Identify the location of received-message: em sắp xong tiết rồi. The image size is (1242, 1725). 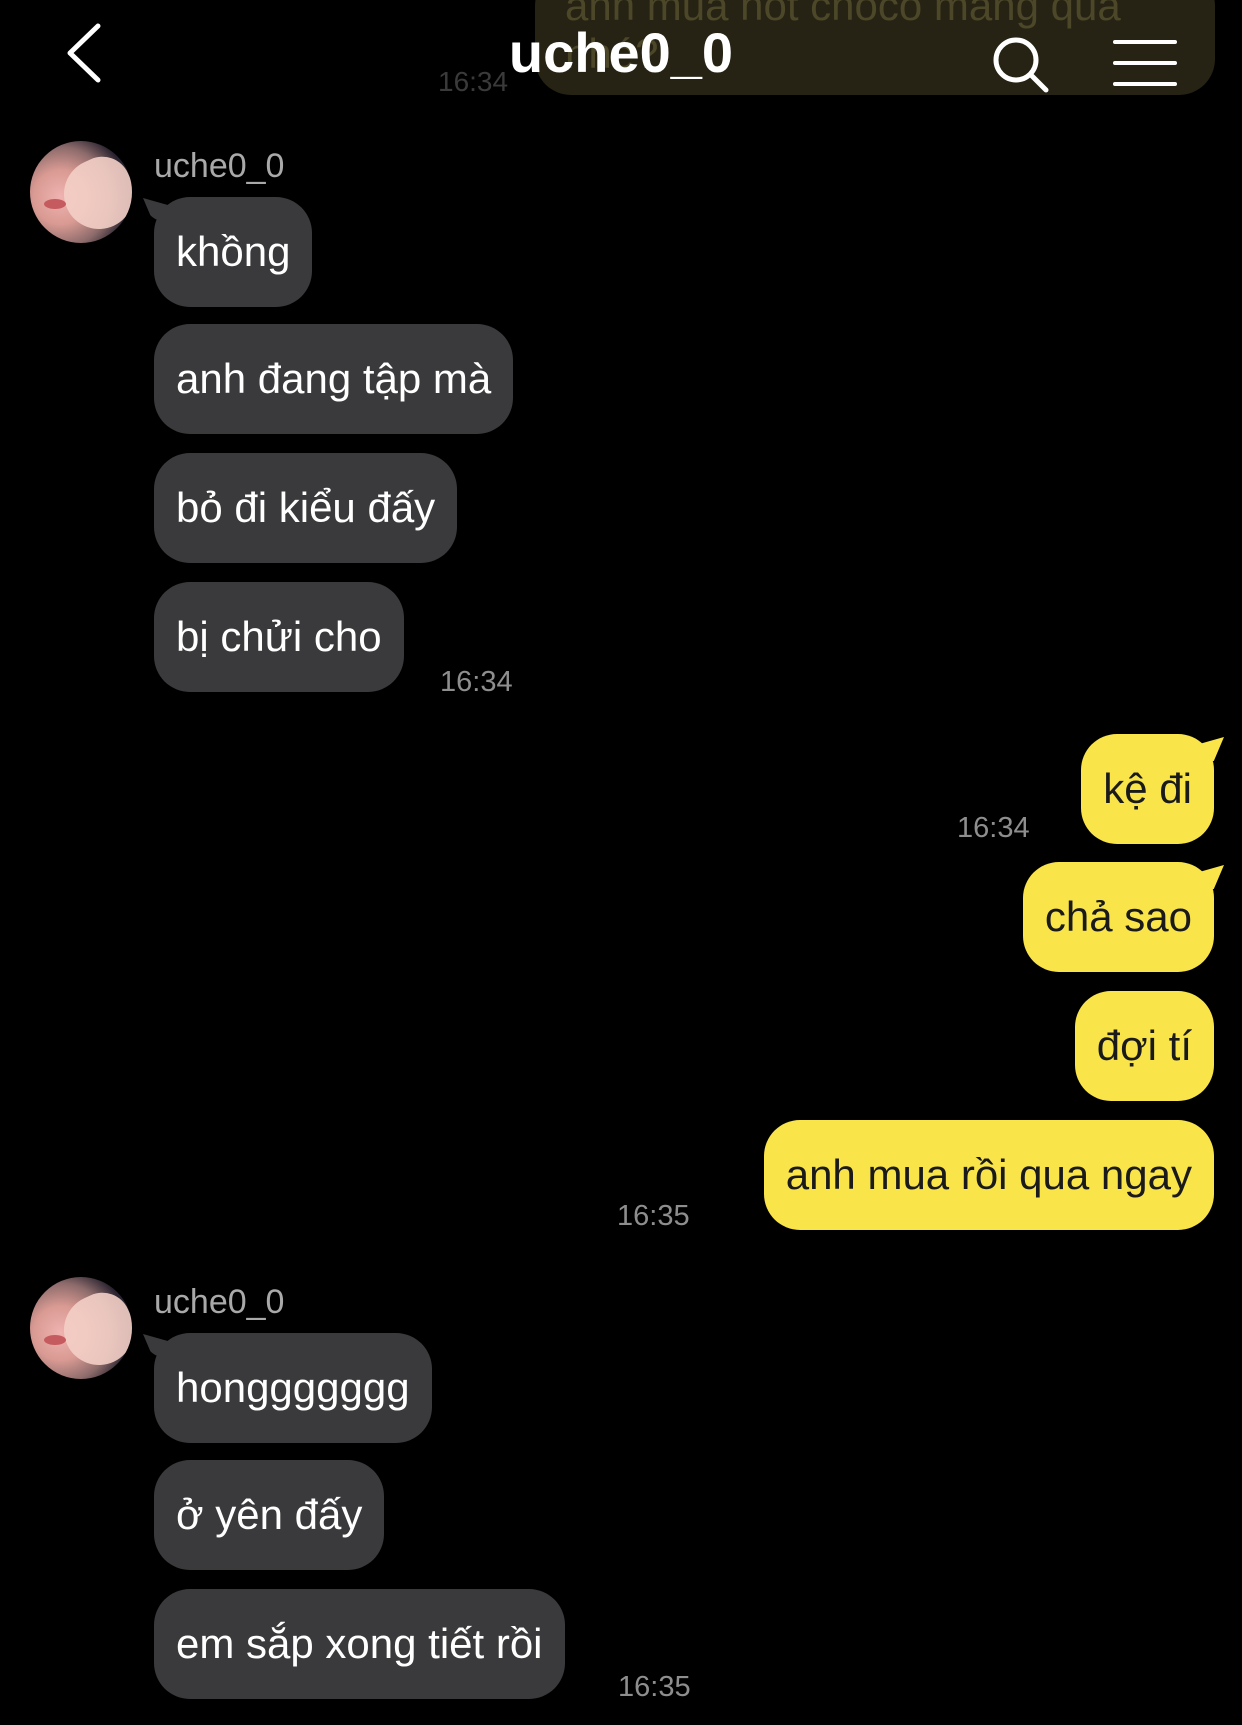
(359, 1644).